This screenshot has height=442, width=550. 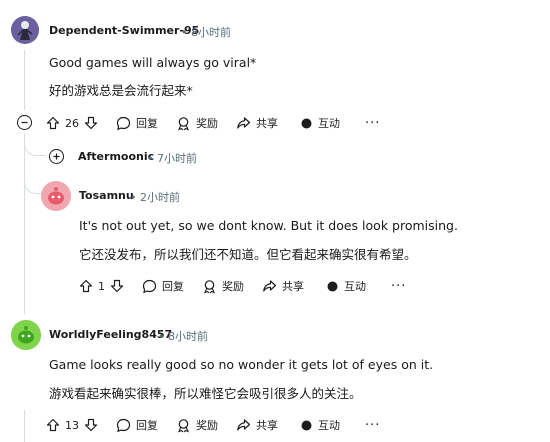 I want to click on comment-meta: • 2小时前, so click(x=155, y=197).